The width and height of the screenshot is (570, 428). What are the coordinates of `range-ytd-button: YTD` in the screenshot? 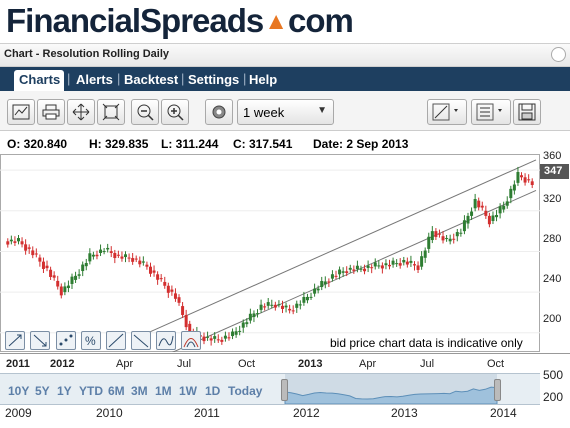 It's located at (91, 391).